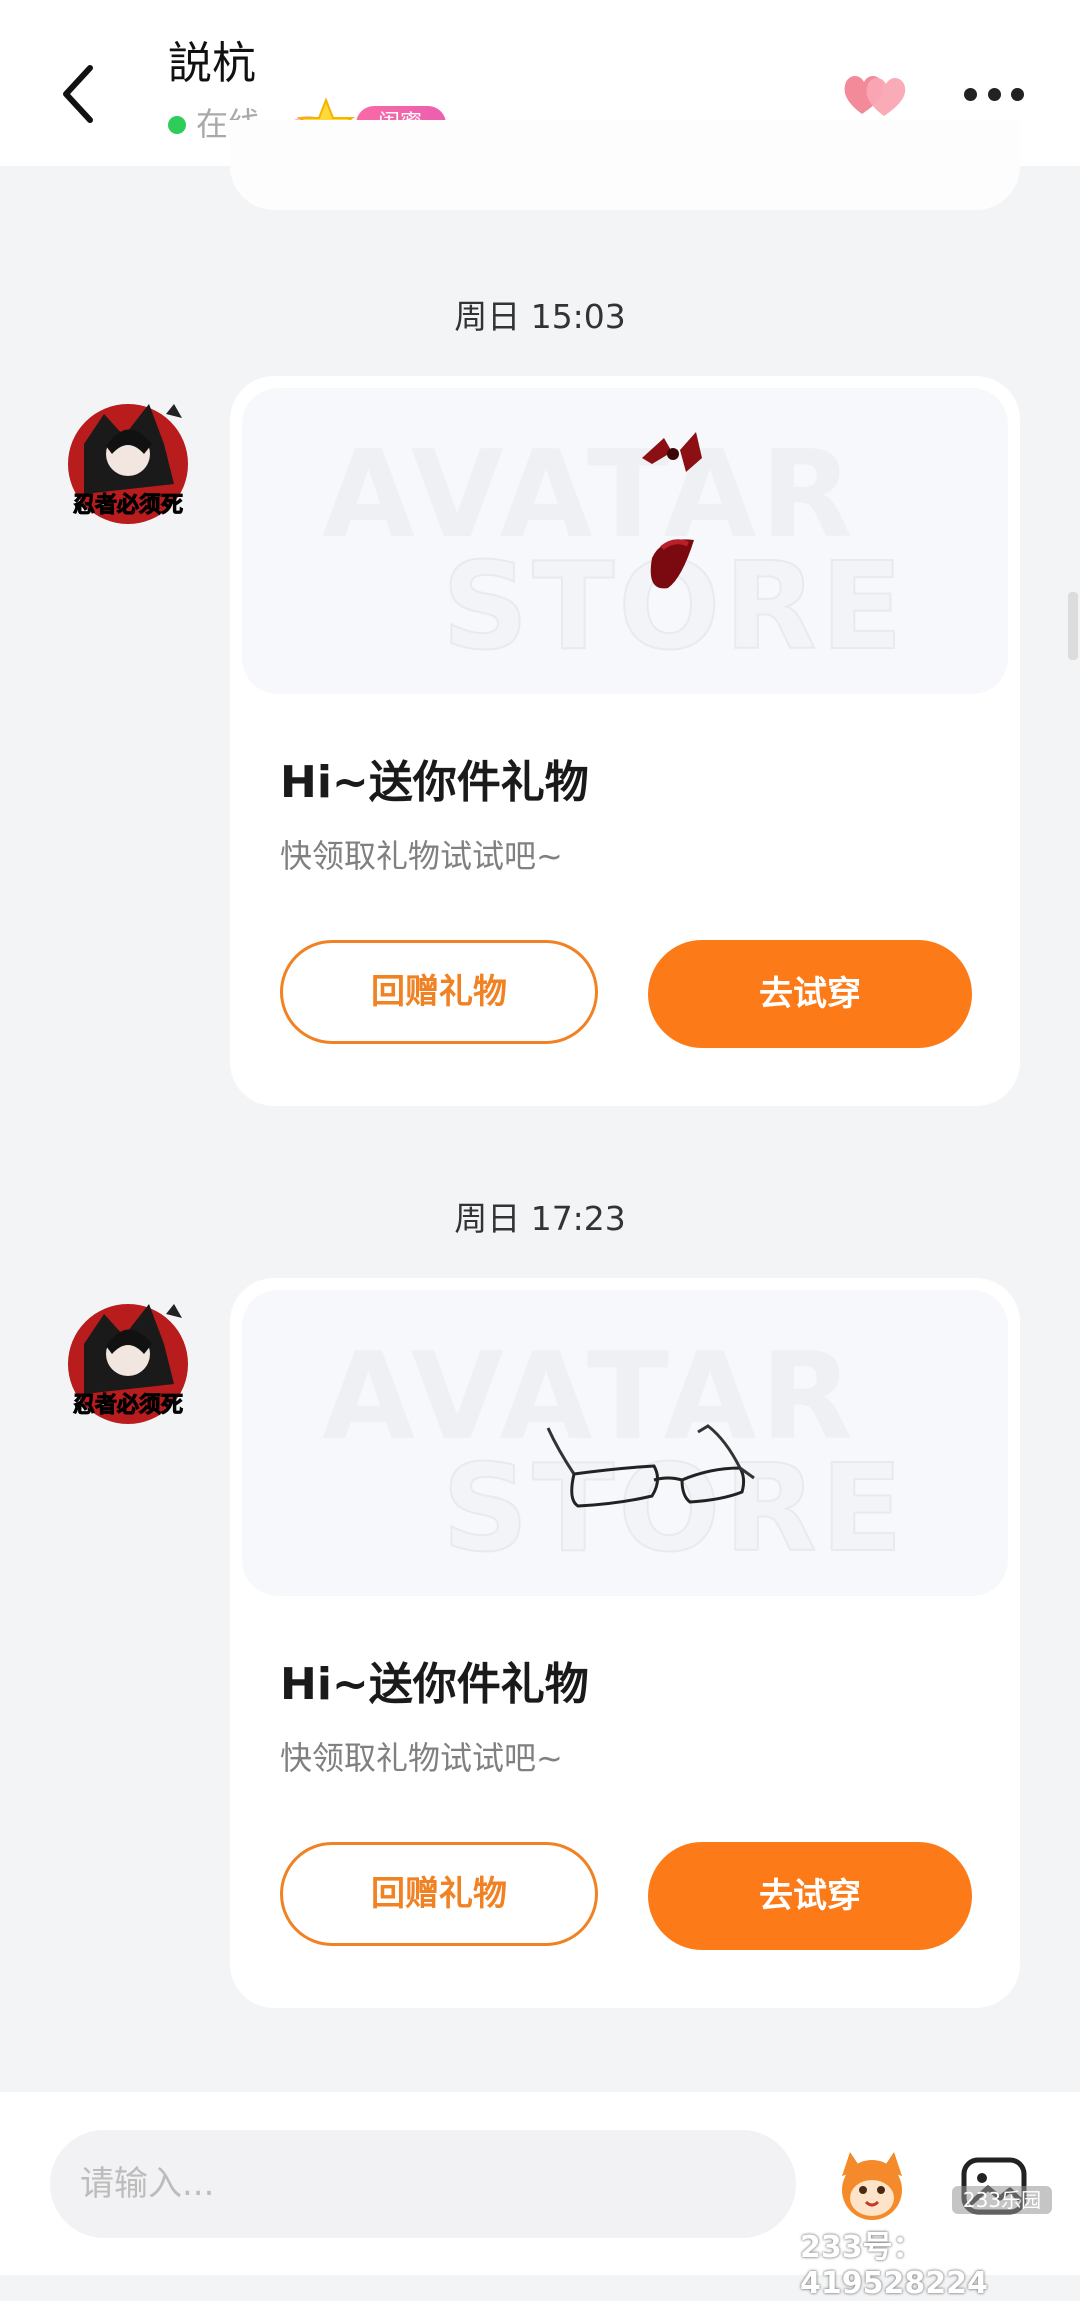 This screenshot has width=1080, height=2301. What do you see at coordinates (1002, 2200) in the screenshot?
I see `app-watermark-logo: 233乐园` at bounding box center [1002, 2200].